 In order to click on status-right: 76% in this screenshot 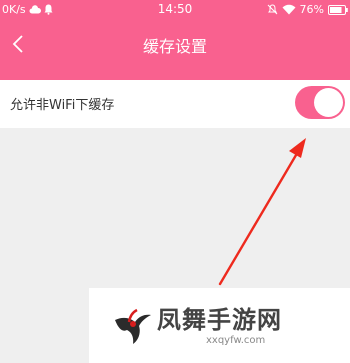, I will do `click(307, 9)`.